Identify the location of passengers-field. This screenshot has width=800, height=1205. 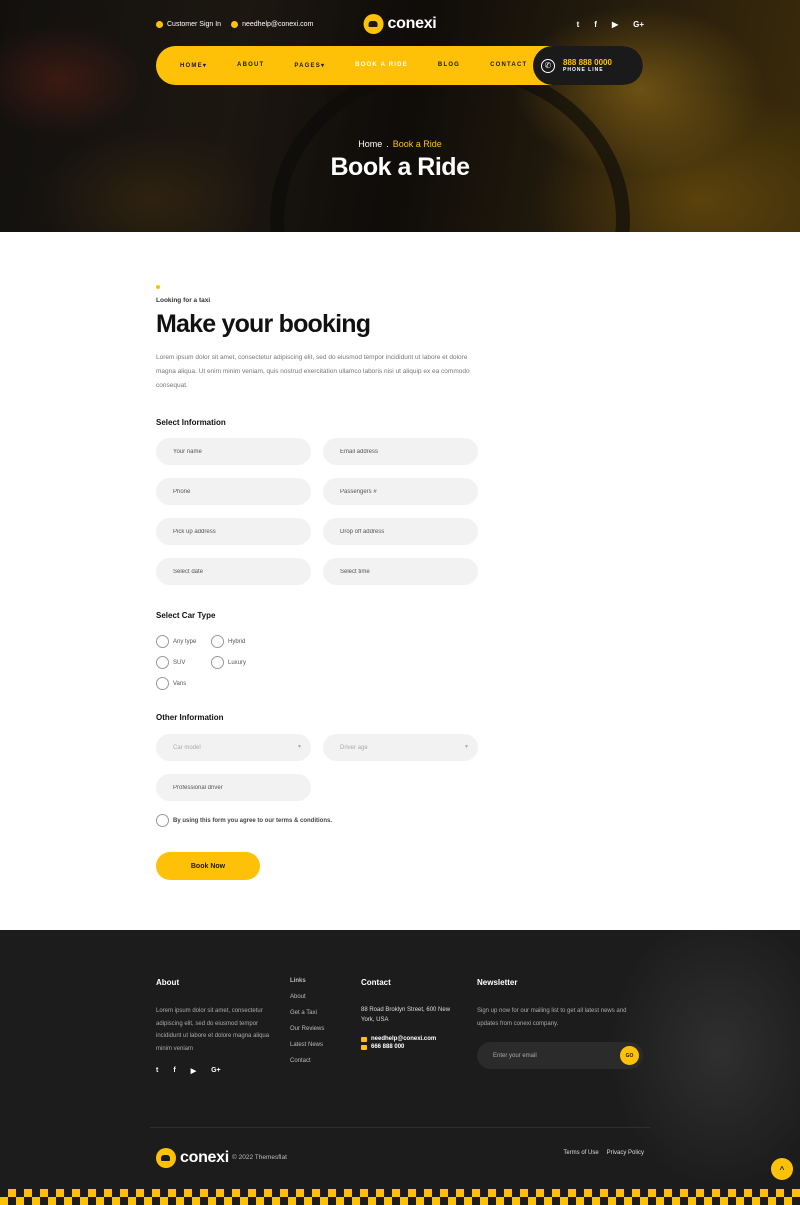
(400, 491).